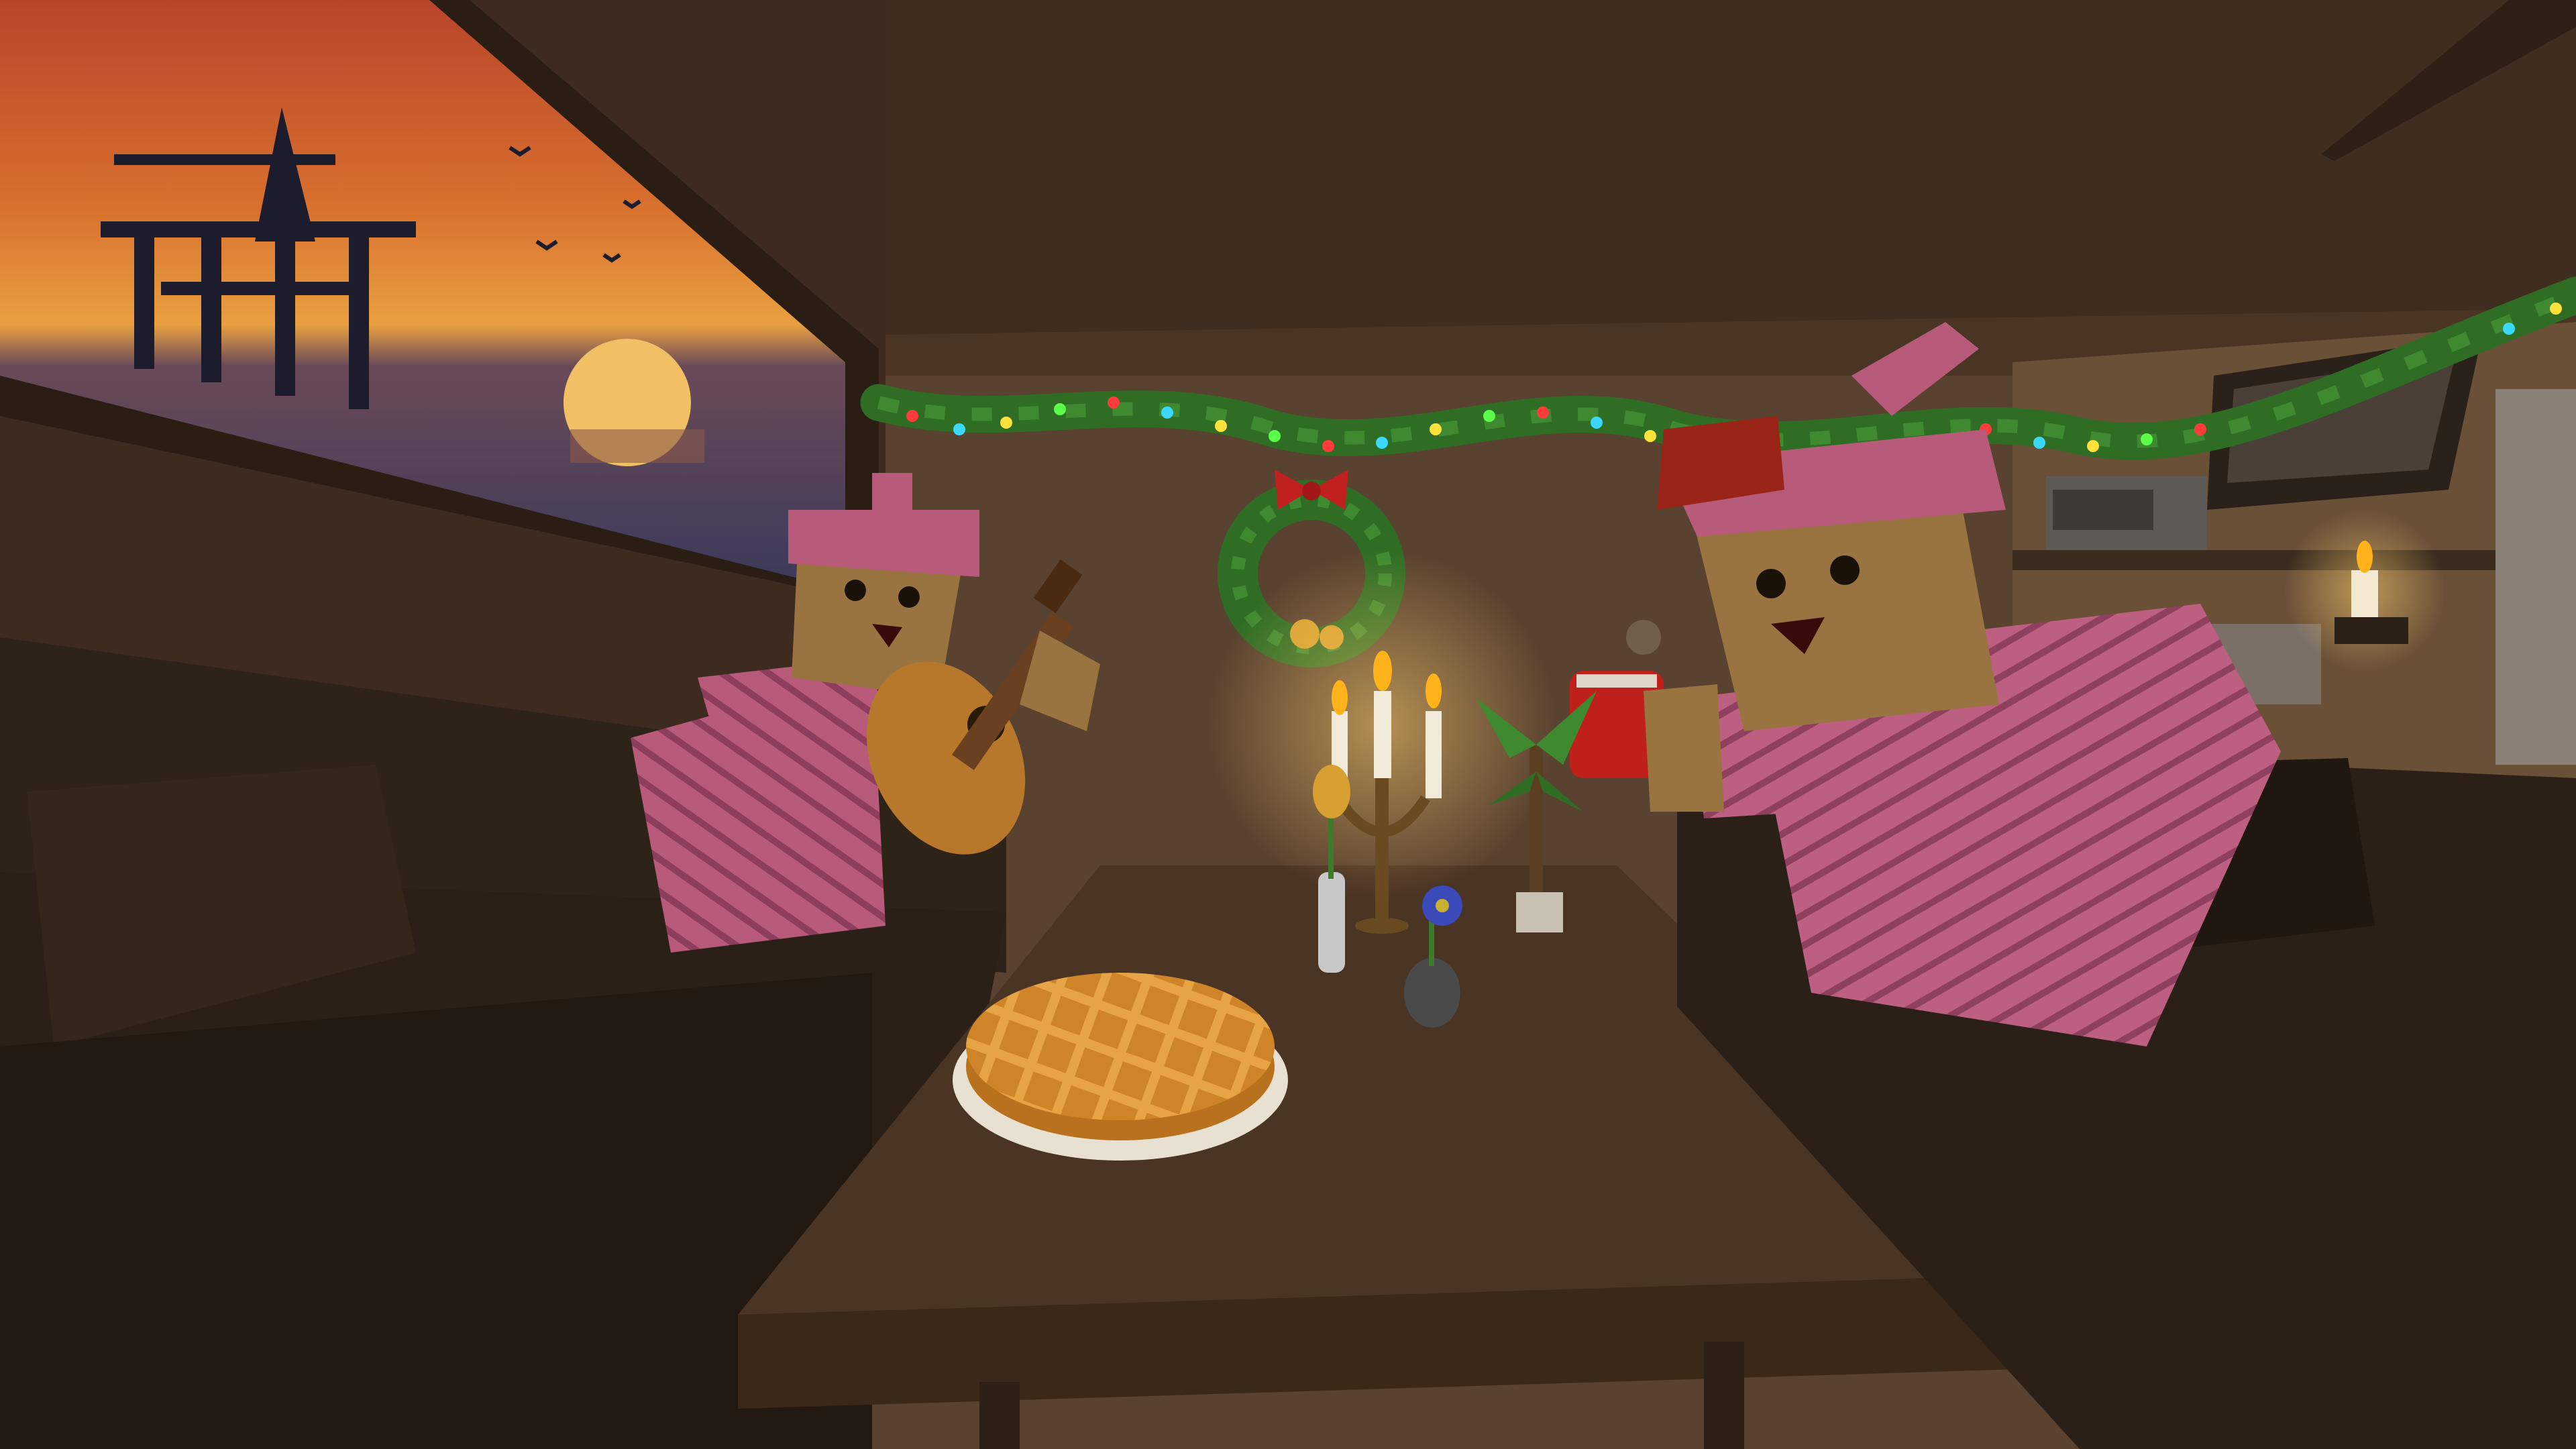  What do you see at coordinates (1382, 671) in the screenshot?
I see `candle-flame-center` at bounding box center [1382, 671].